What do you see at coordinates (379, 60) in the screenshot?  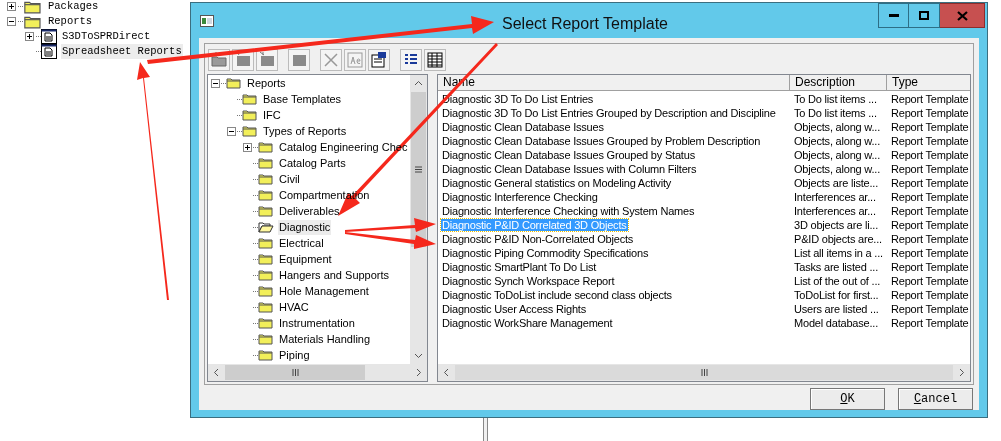 I see `properties-icon` at bounding box center [379, 60].